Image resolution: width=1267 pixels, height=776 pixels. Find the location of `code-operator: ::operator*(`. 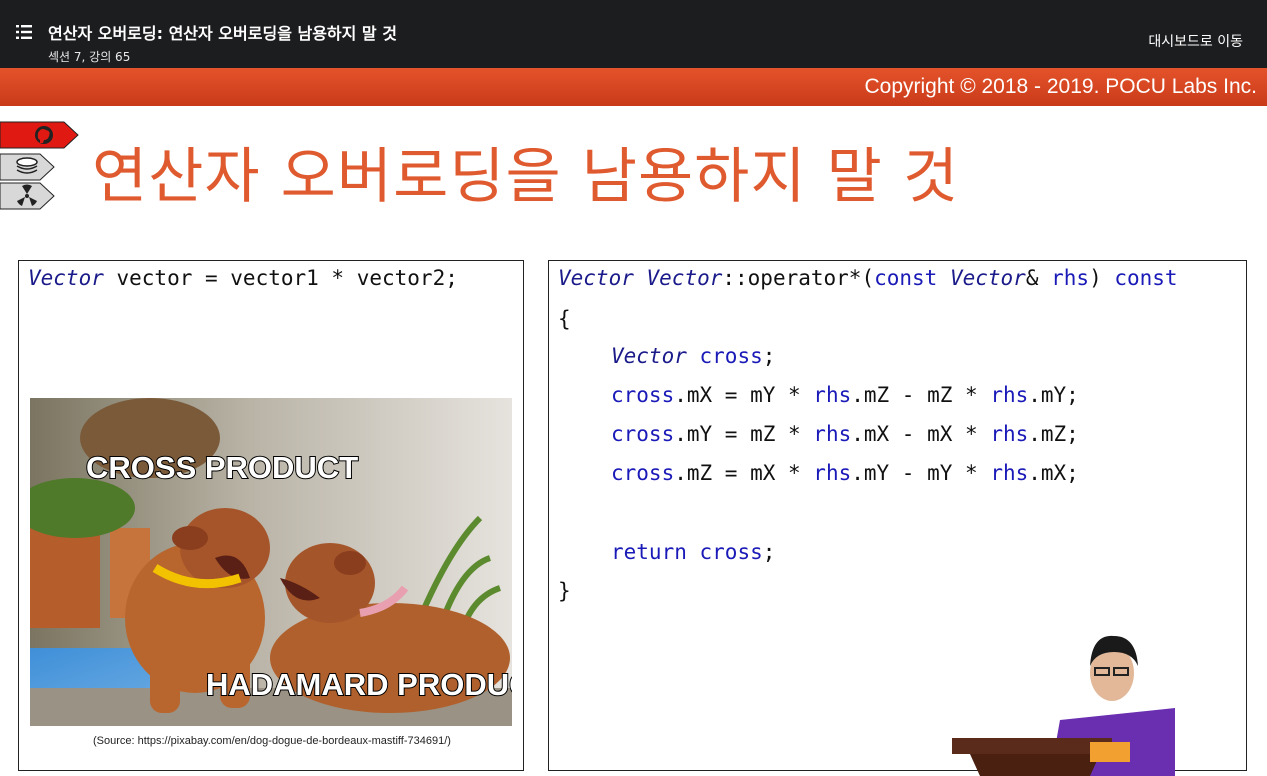

code-operator: ::operator*( is located at coordinates (798, 278).